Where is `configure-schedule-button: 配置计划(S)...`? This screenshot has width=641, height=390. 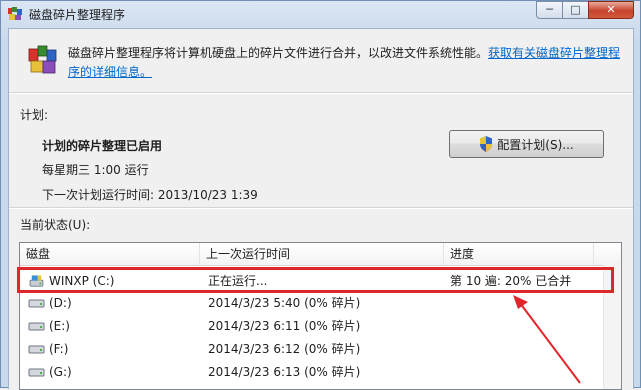
configure-schedule-button: 配置计划(S)... is located at coordinates (526, 144).